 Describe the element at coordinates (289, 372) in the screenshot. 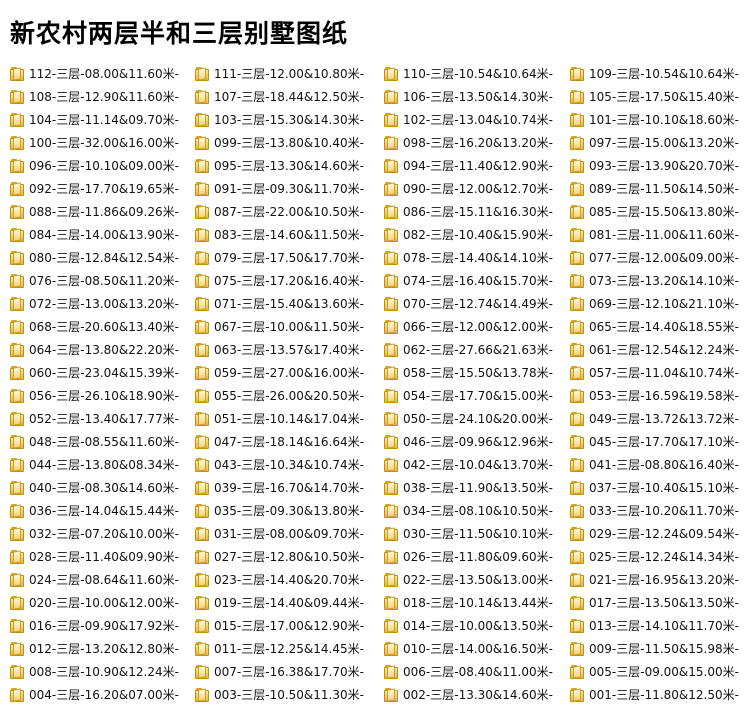

I see `folder-item: 059-三层-27.00&16.00米-` at that location.